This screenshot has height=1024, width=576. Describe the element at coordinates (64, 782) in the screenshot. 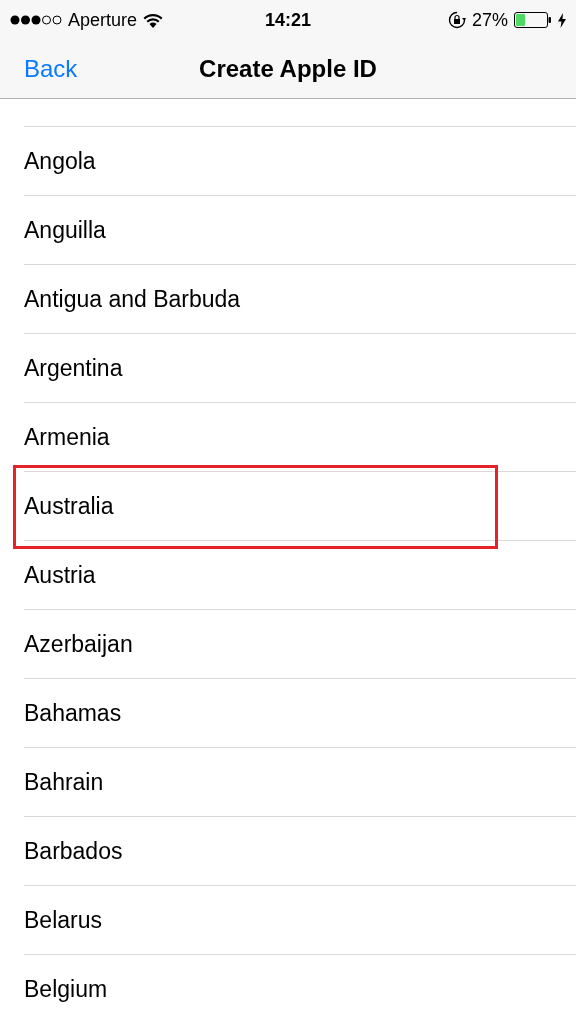

I see `country-name: Bahrain` at that location.